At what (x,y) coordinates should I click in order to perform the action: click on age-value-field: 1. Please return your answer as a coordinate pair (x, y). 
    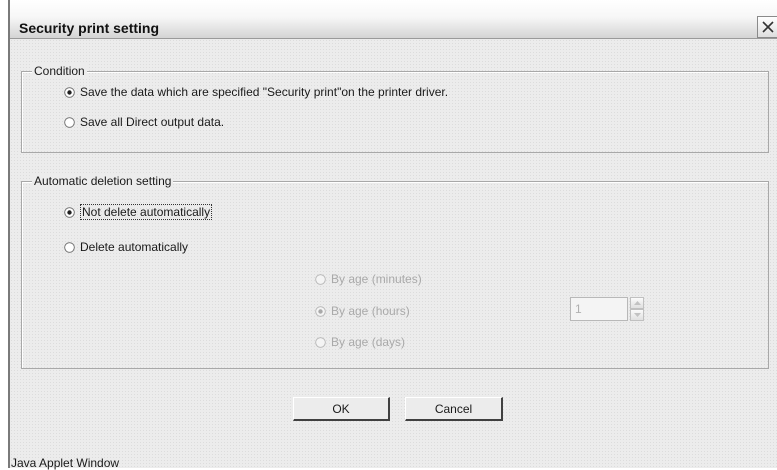
    Looking at the image, I should click on (599, 309).